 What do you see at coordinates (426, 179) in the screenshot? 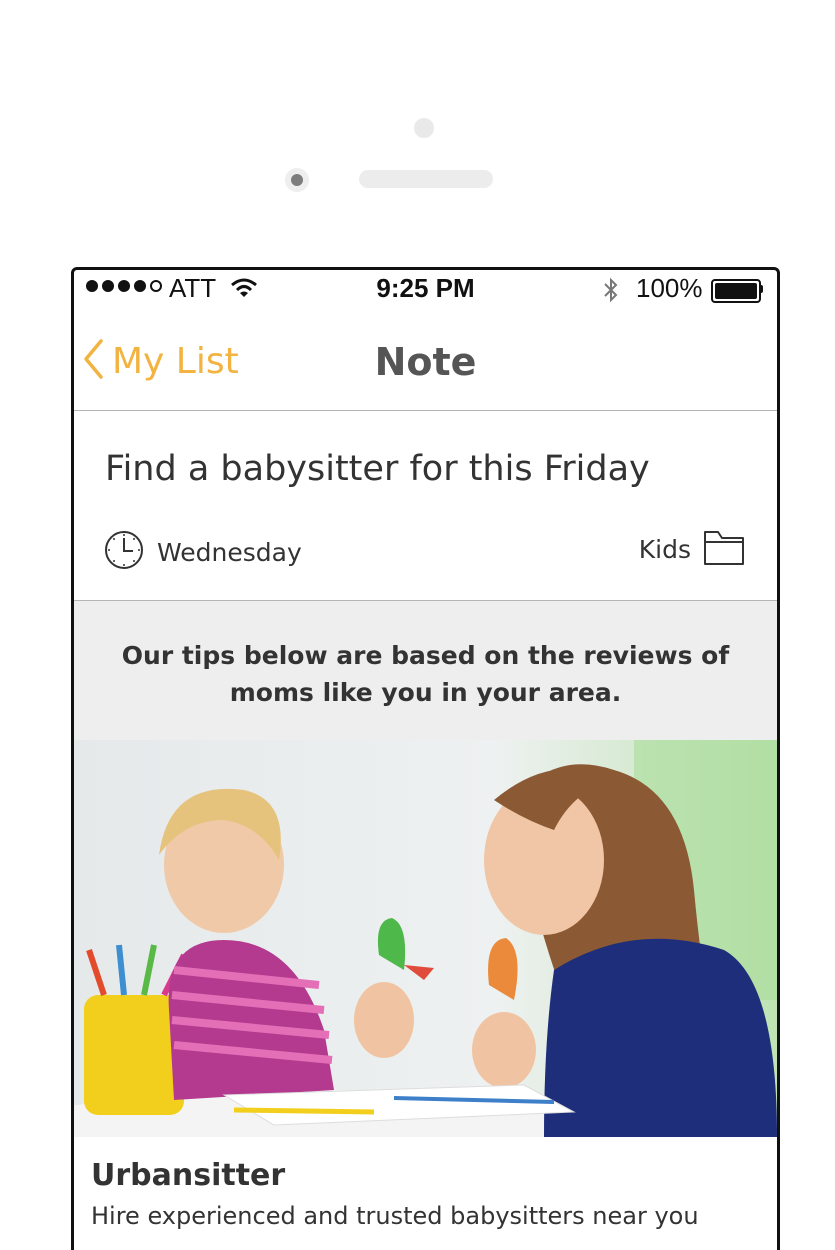
I see `earpiece-speaker` at bounding box center [426, 179].